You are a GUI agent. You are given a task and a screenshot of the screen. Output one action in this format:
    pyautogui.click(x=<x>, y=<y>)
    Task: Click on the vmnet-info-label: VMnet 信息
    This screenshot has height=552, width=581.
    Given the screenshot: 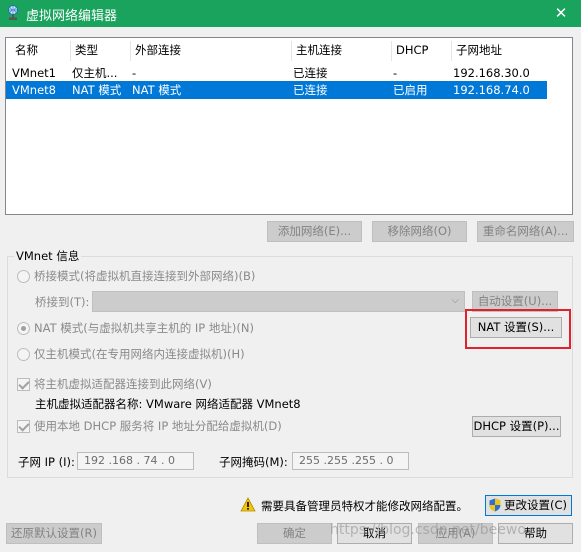 What is the action you would take?
    pyautogui.click(x=48, y=256)
    